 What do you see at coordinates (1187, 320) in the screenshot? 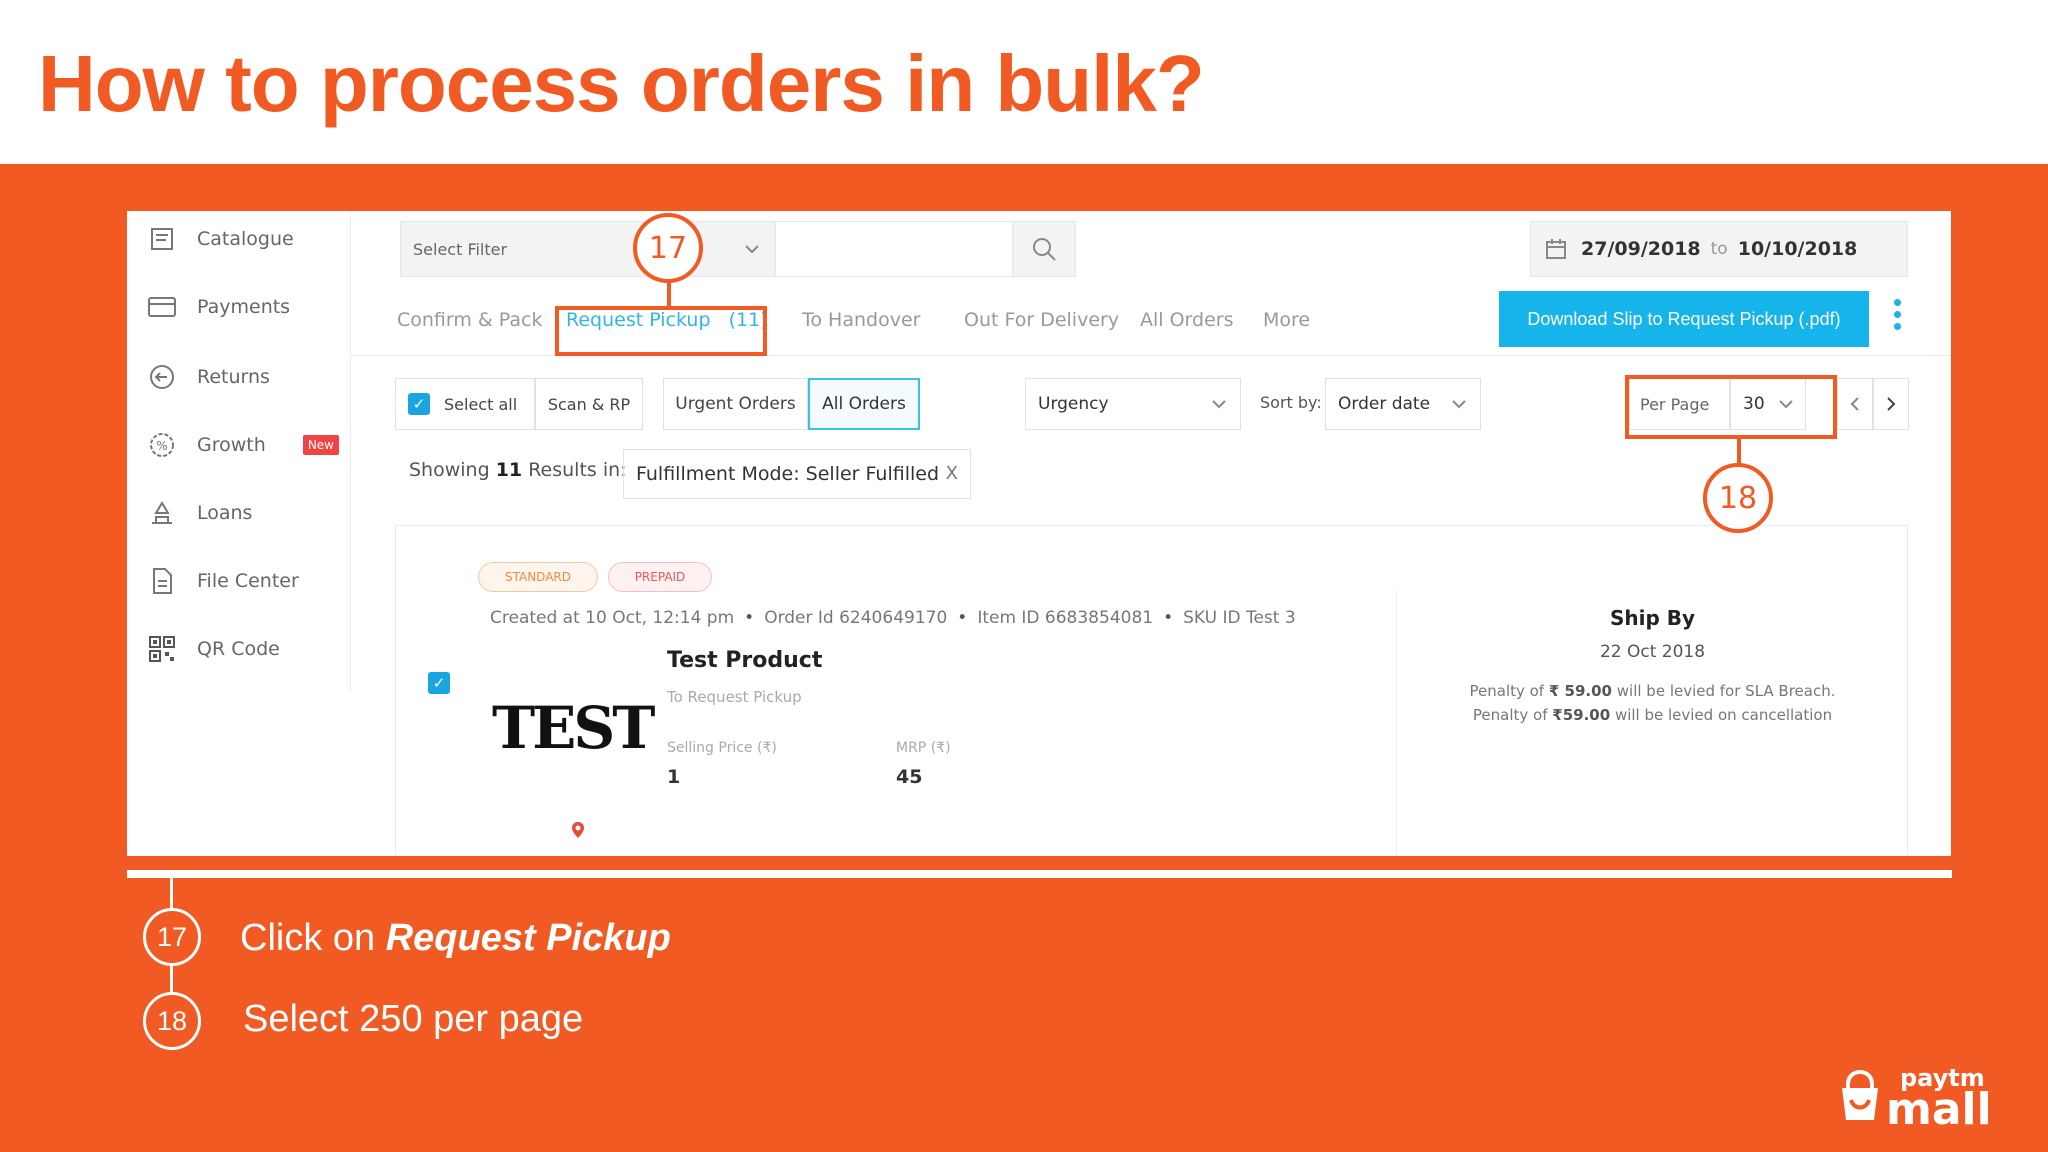
I see `tab-all-orders: All Orders` at bounding box center [1187, 320].